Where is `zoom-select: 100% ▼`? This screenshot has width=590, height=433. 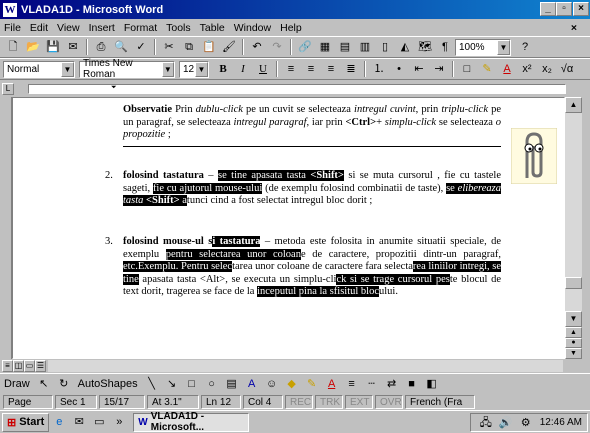 zoom-select: 100% ▼ is located at coordinates (483, 47).